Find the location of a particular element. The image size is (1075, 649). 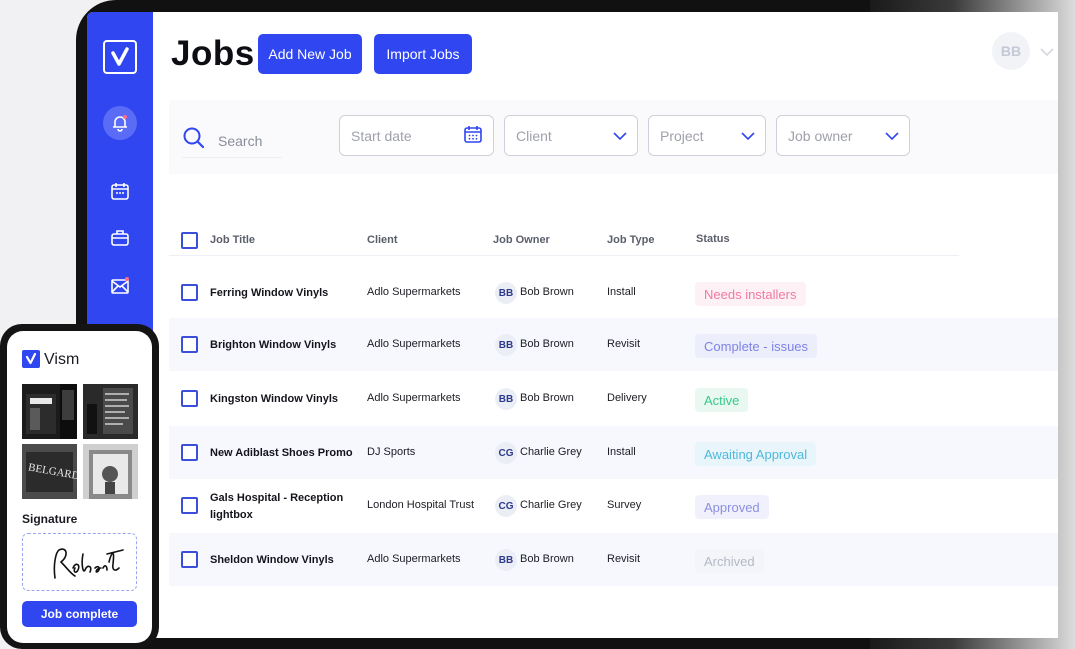

import-jobs-button: Import Jobs is located at coordinates (423, 54).